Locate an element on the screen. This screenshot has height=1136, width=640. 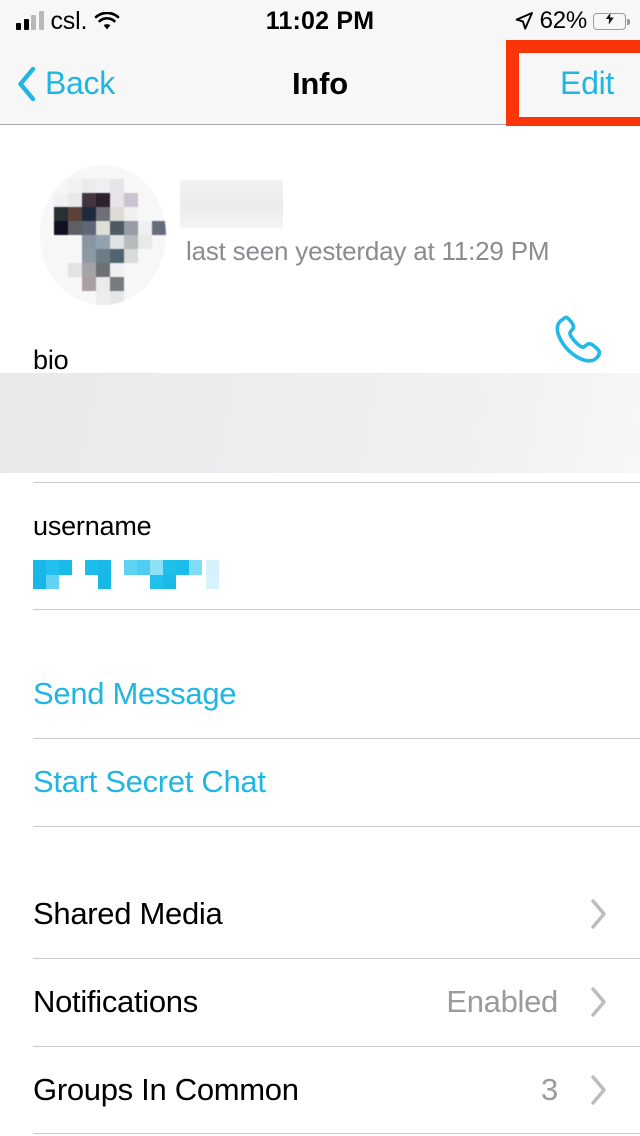
groups-in-common-label: Groups In Common is located at coordinates (166, 1089).